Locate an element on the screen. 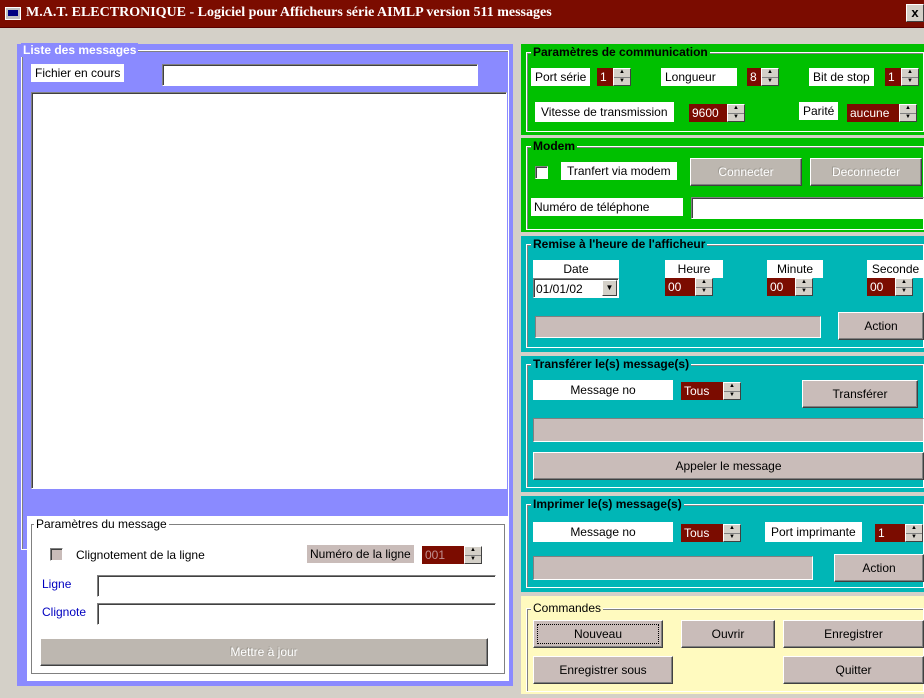 The width and height of the screenshot is (924, 698). blink-input is located at coordinates (296, 614).